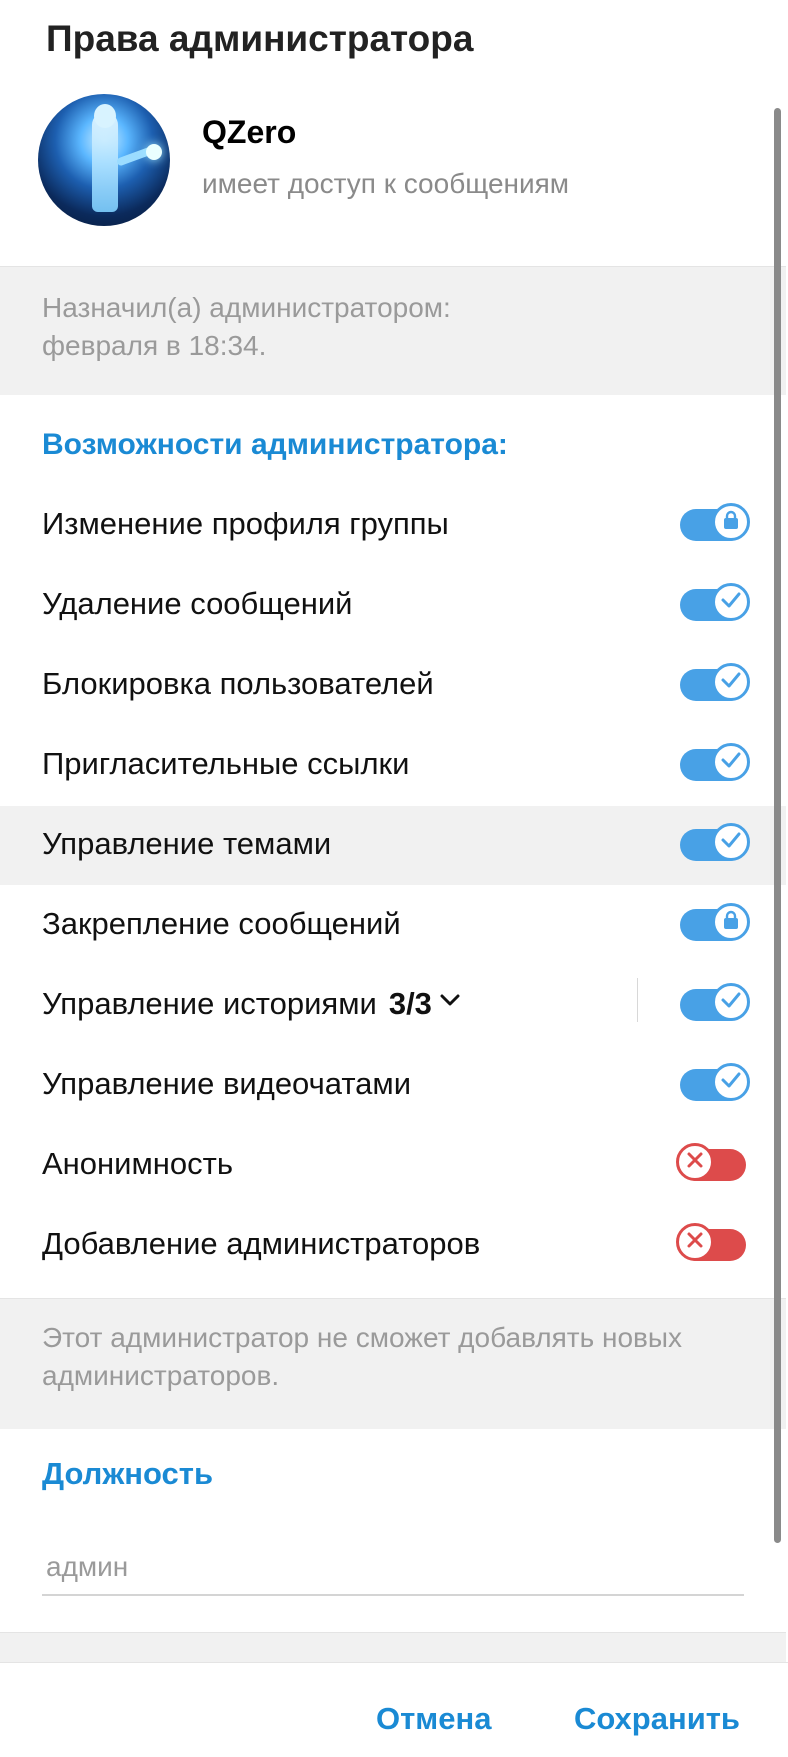 This screenshot has height=1757, width=788. I want to click on note-line-2: администраторов., so click(161, 1375).